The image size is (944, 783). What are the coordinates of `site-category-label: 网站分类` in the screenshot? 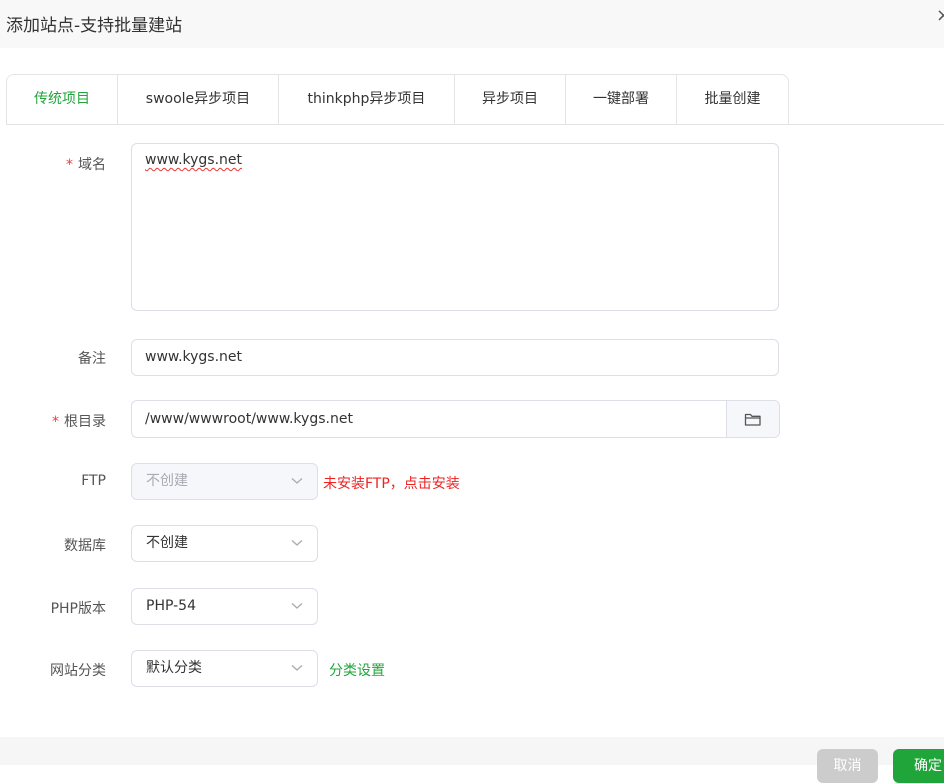 It's located at (78, 671).